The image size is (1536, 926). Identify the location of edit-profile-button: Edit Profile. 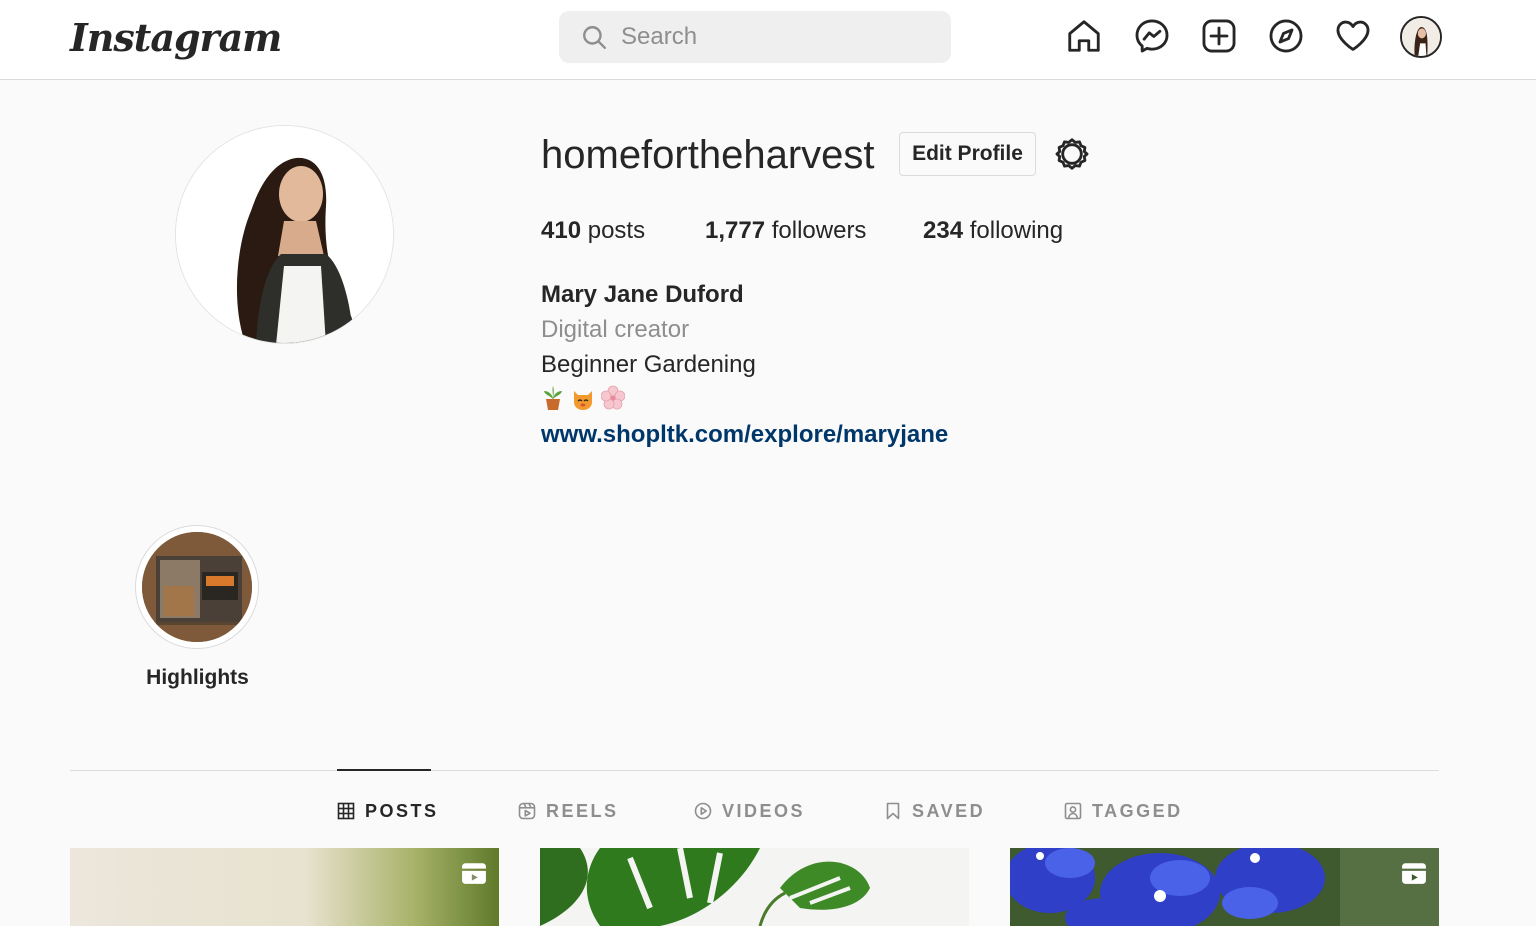
(967, 154).